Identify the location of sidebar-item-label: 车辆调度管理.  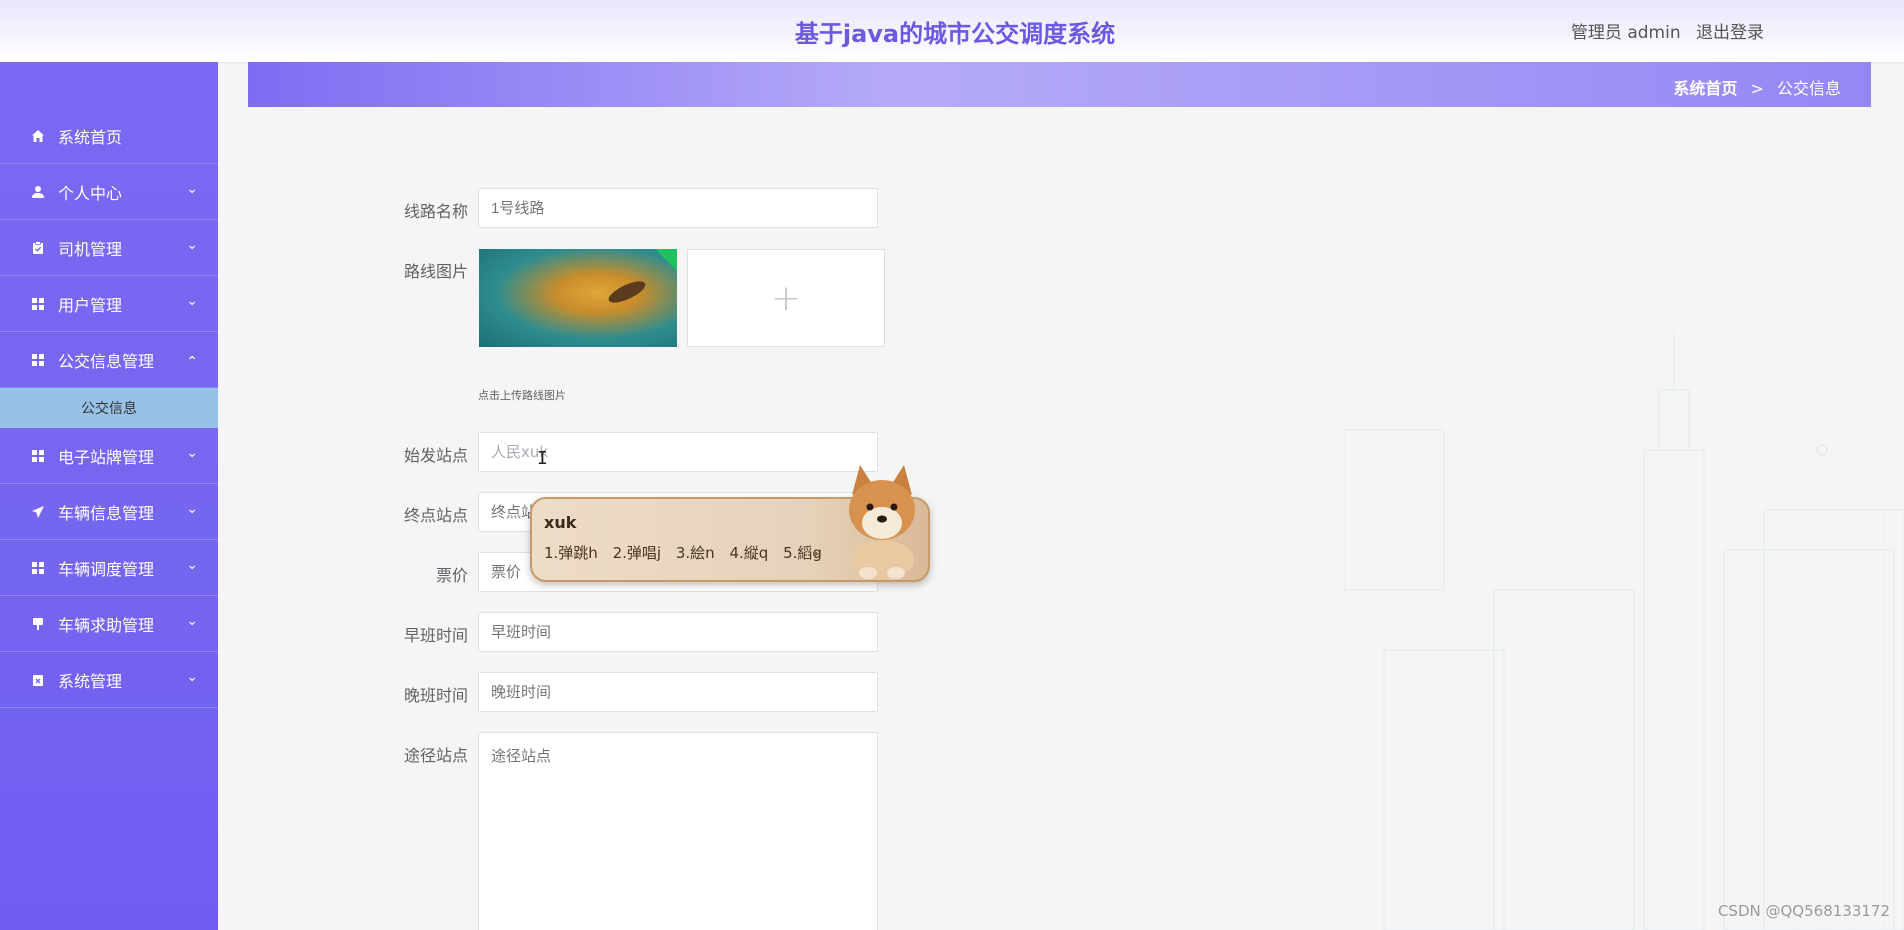
(106, 569).